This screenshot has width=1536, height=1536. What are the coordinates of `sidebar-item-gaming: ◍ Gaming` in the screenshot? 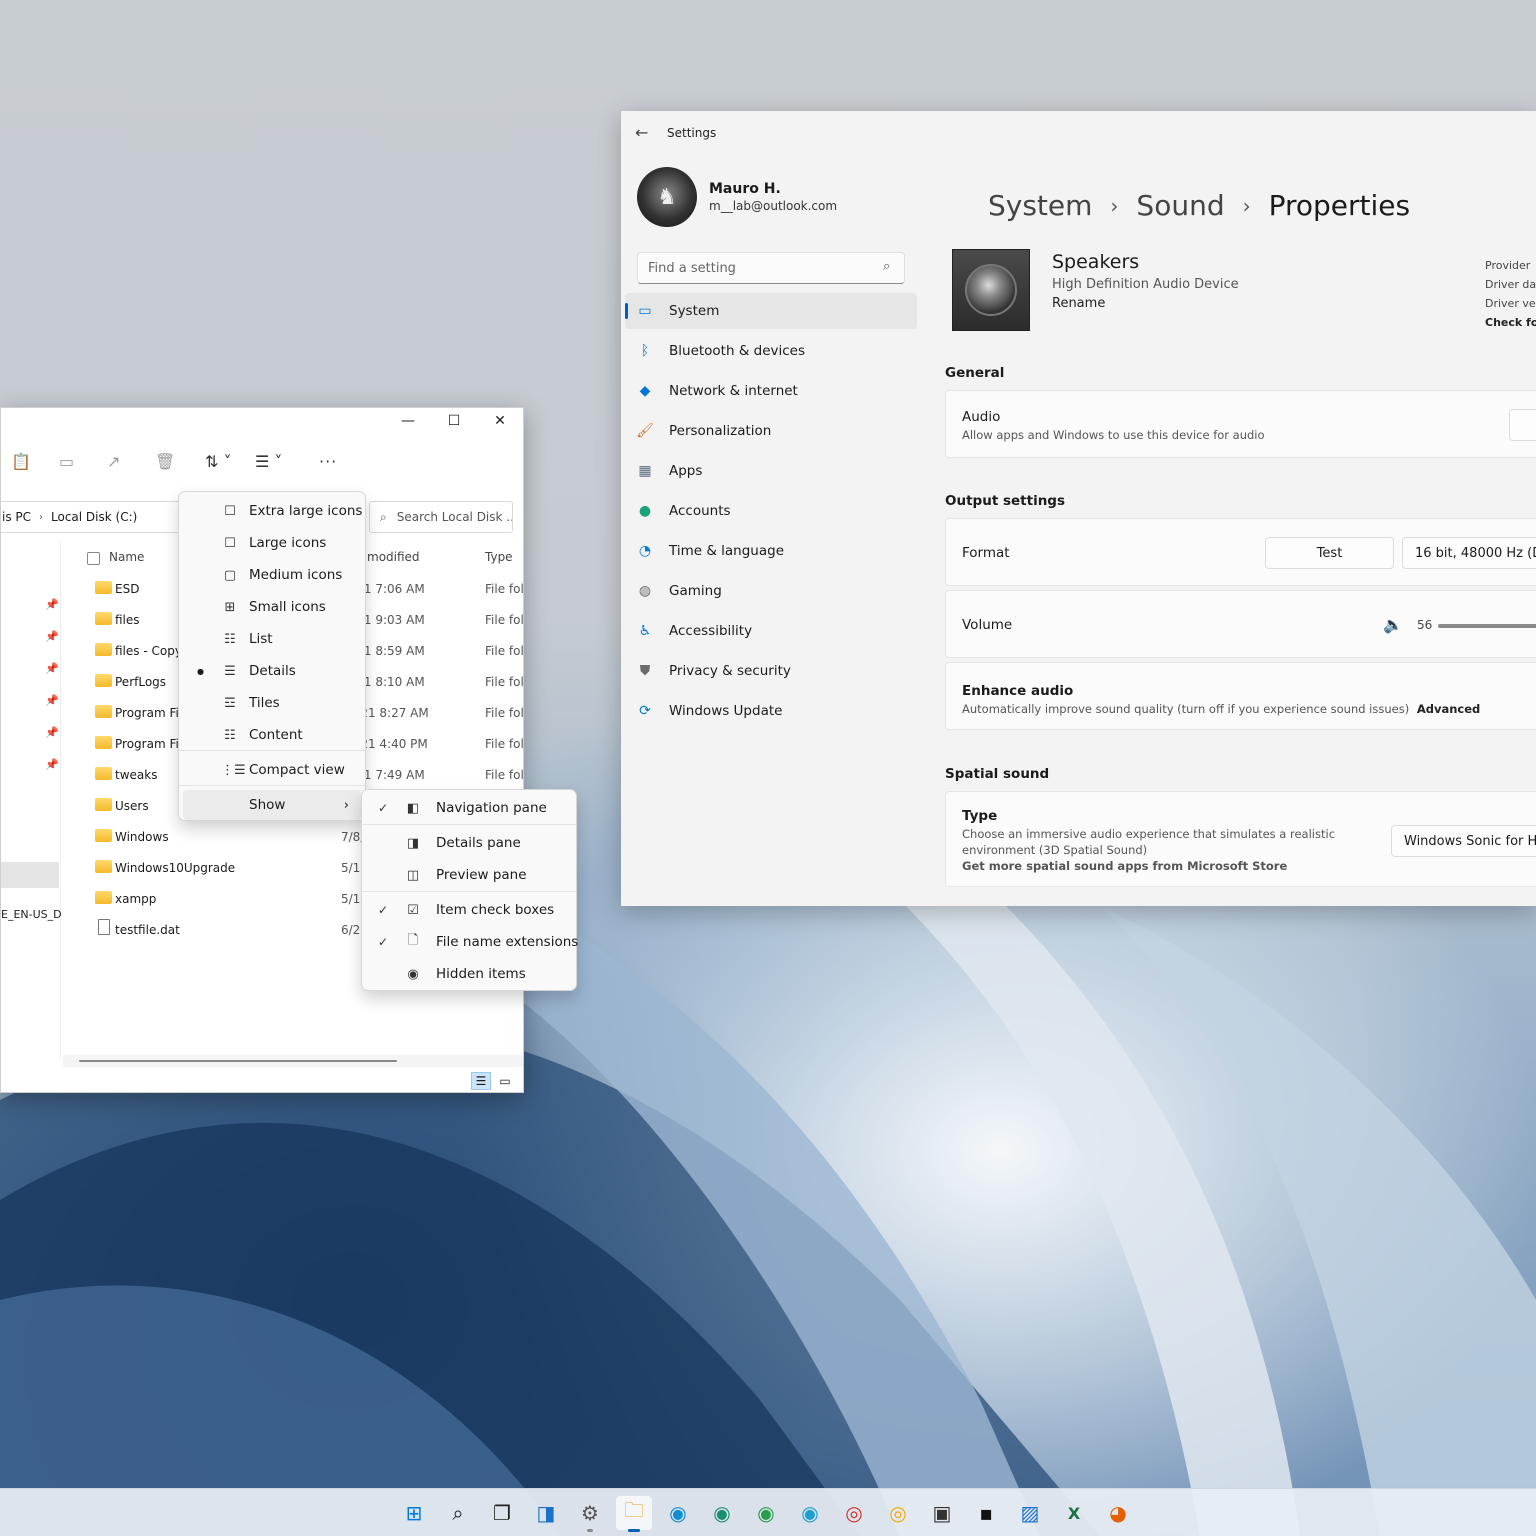 It's located at (771, 591).